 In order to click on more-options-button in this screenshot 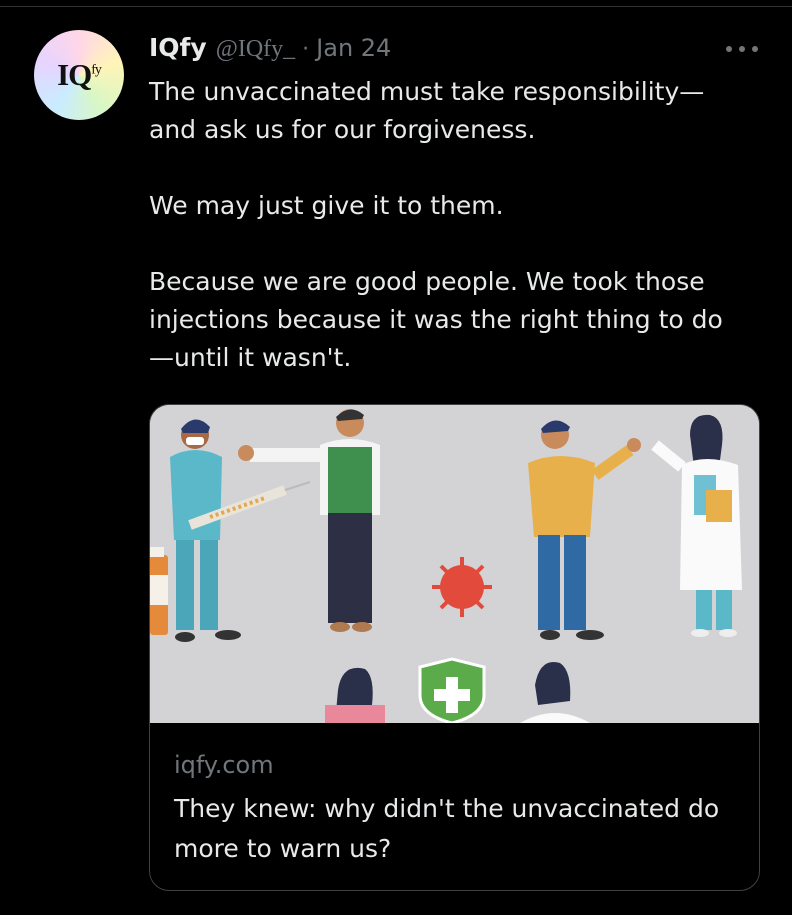, I will do `click(742, 50)`.